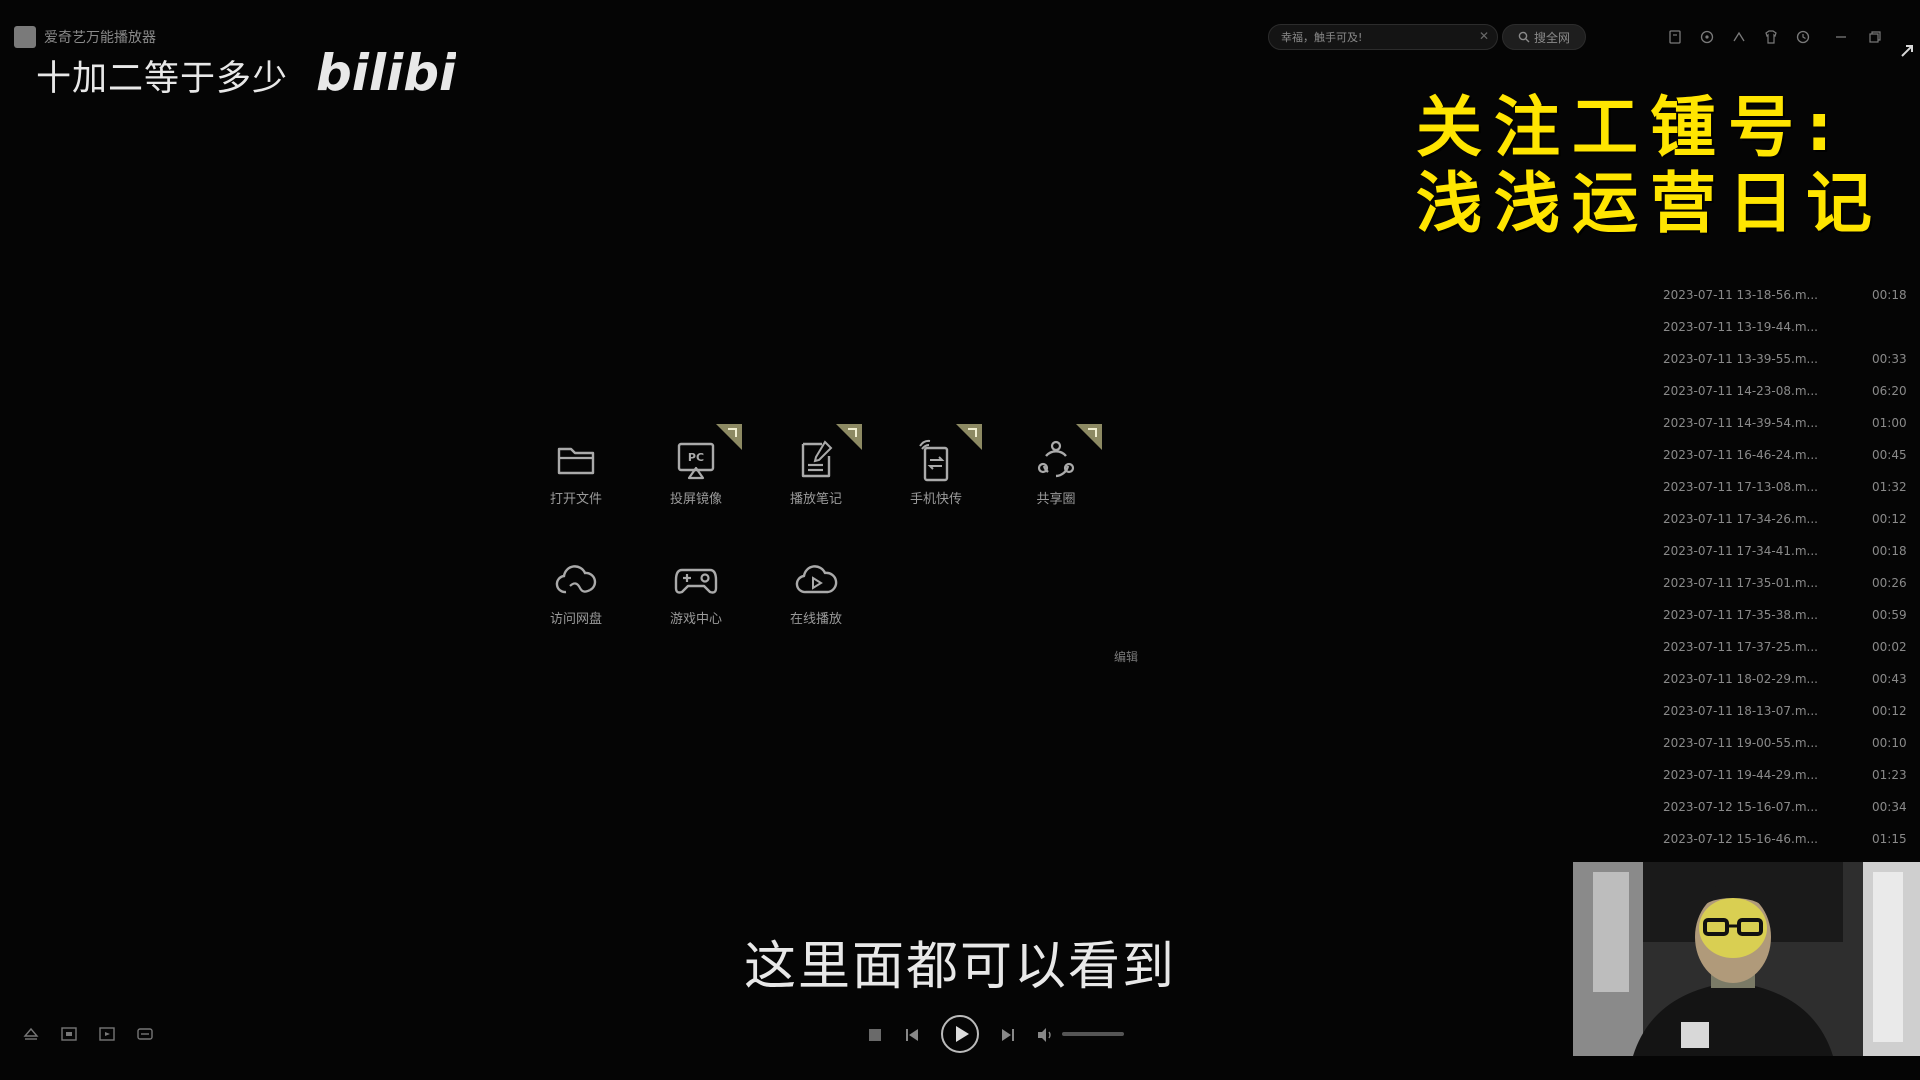 The image size is (1920, 1080). What do you see at coordinates (1775, 624) in the screenshot?
I see `playlist-item: 2023-07-11 17-35-38.m... 00:59` at bounding box center [1775, 624].